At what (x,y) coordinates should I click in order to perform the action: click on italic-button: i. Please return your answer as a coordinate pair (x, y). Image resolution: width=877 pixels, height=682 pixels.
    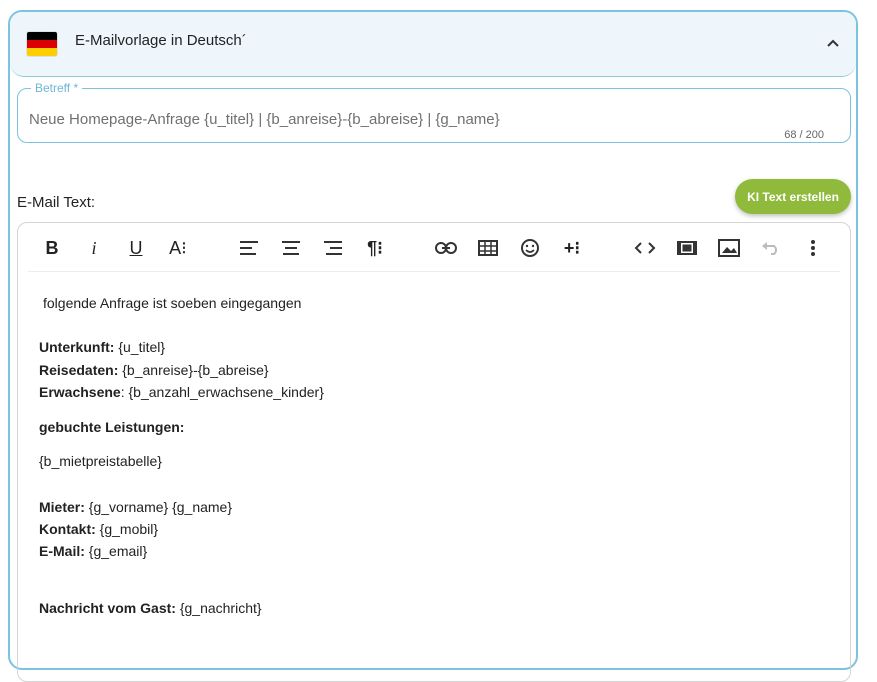
    Looking at the image, I should click on (94, 248).